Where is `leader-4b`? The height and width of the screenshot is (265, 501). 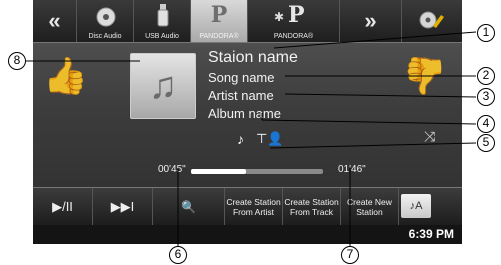
leader-4b is located at coordinates (369, 122).